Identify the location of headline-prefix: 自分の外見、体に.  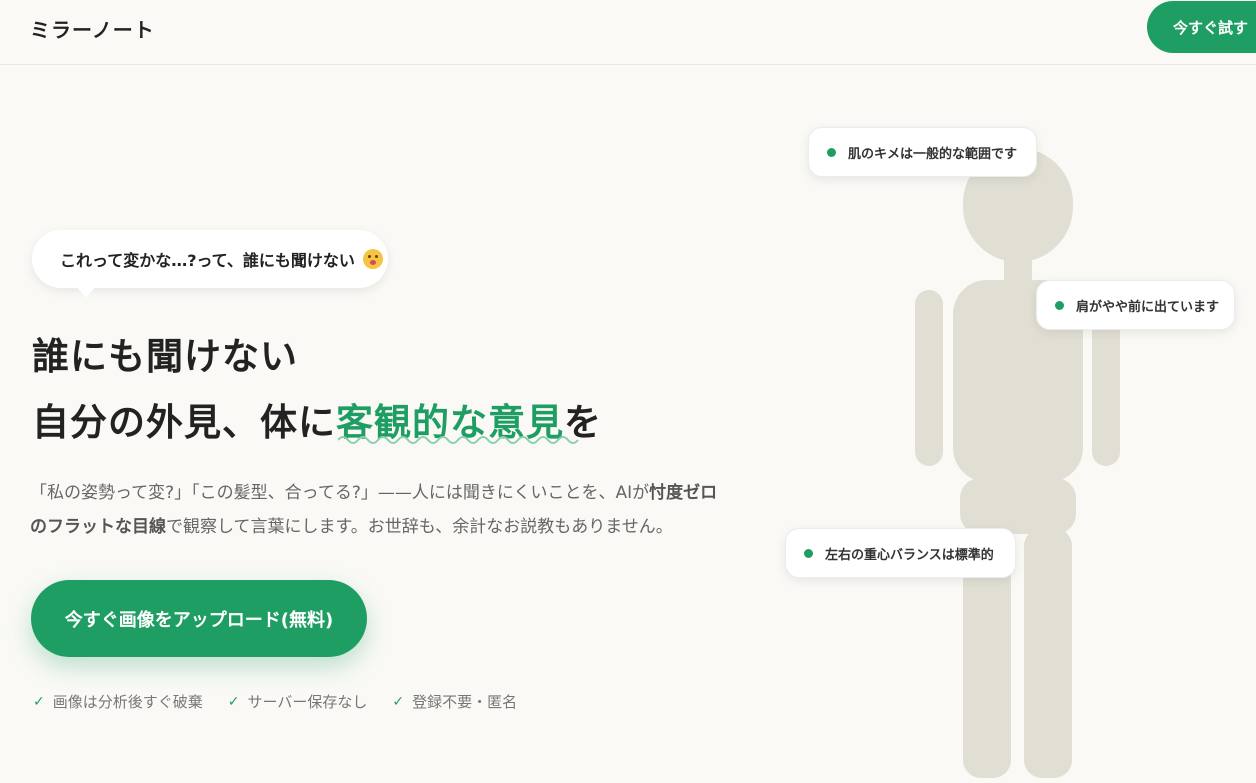
(184, 422).